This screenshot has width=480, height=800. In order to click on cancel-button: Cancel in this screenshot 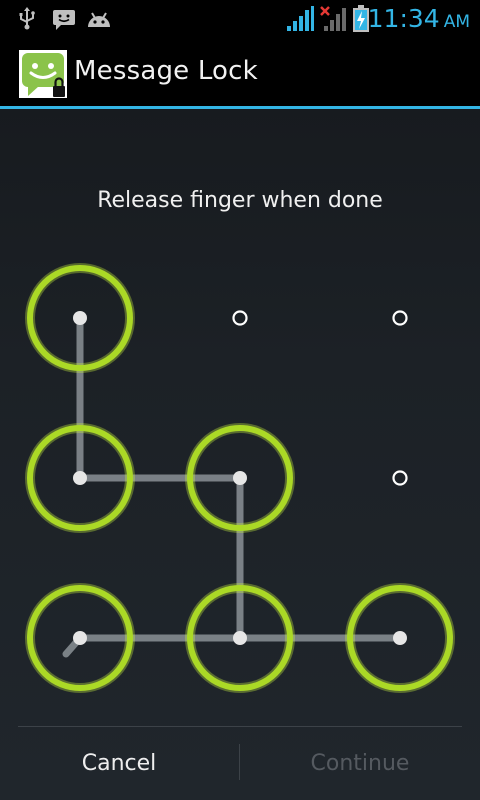, I will do `click(119, 763)`.